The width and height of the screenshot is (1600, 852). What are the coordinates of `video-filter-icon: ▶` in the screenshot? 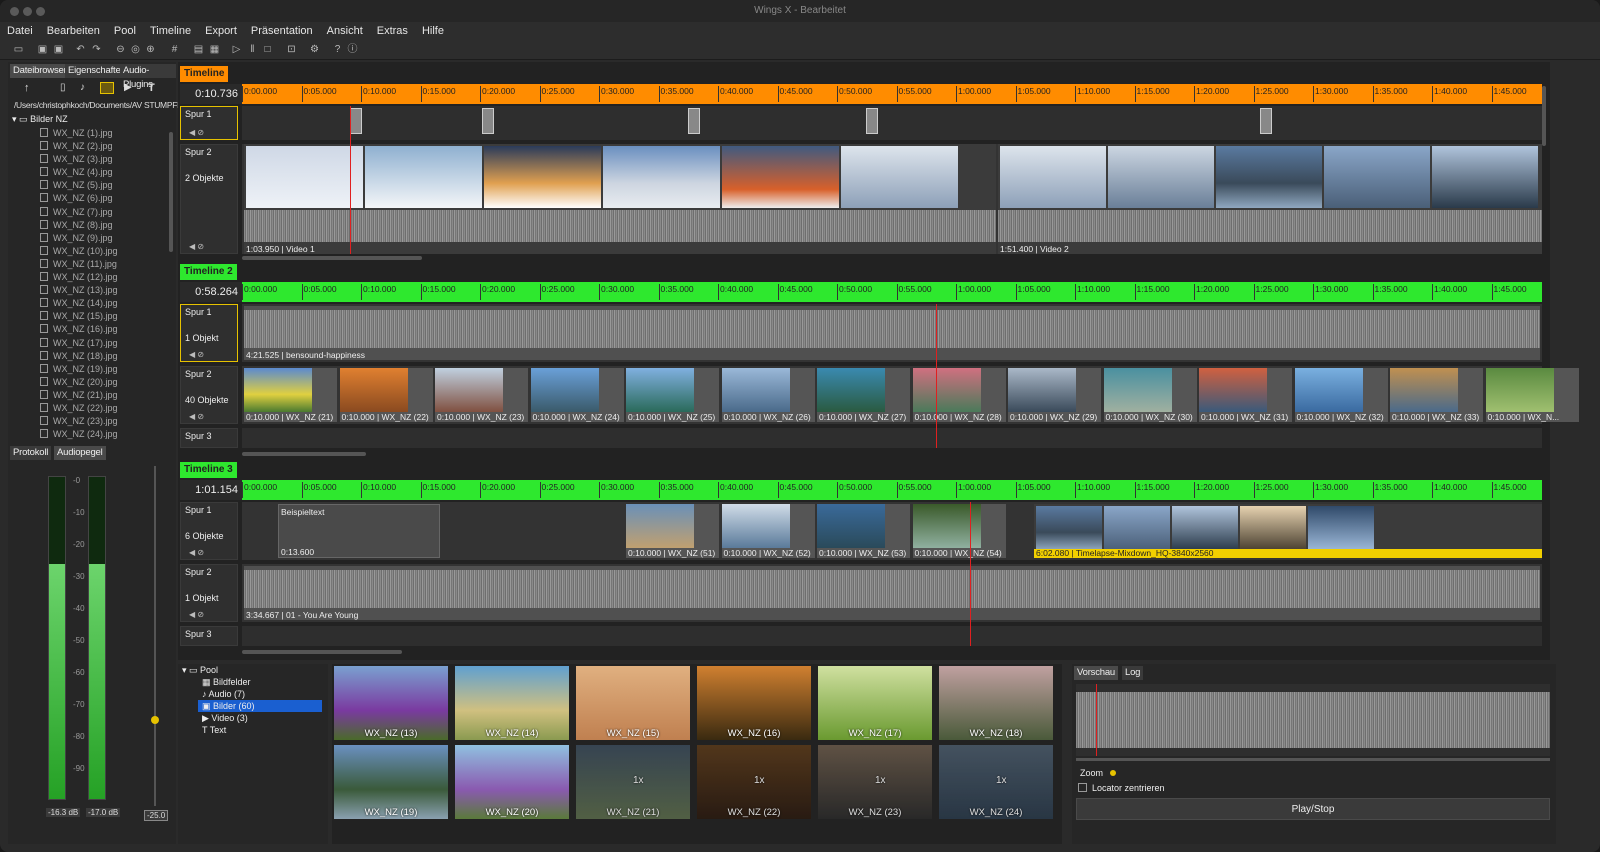 It's located at (128, 87).